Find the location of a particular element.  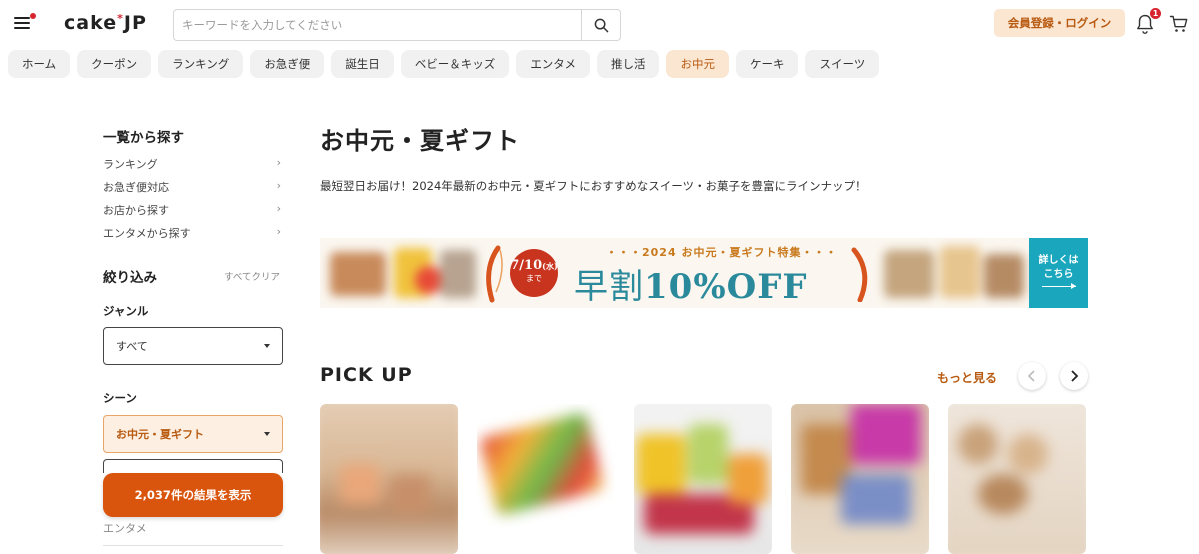

banner-headline-text: 早割 is located at coordinates (609, 287).